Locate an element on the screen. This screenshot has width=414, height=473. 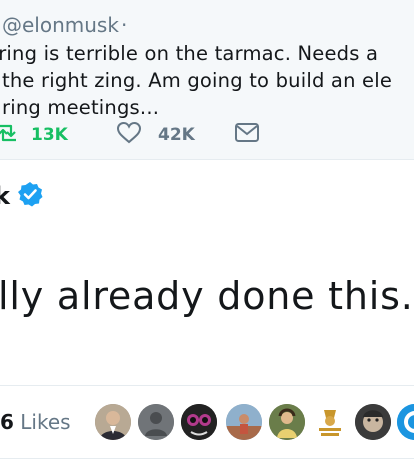
retweet-count: 13K is located at coordinates (49, 135).